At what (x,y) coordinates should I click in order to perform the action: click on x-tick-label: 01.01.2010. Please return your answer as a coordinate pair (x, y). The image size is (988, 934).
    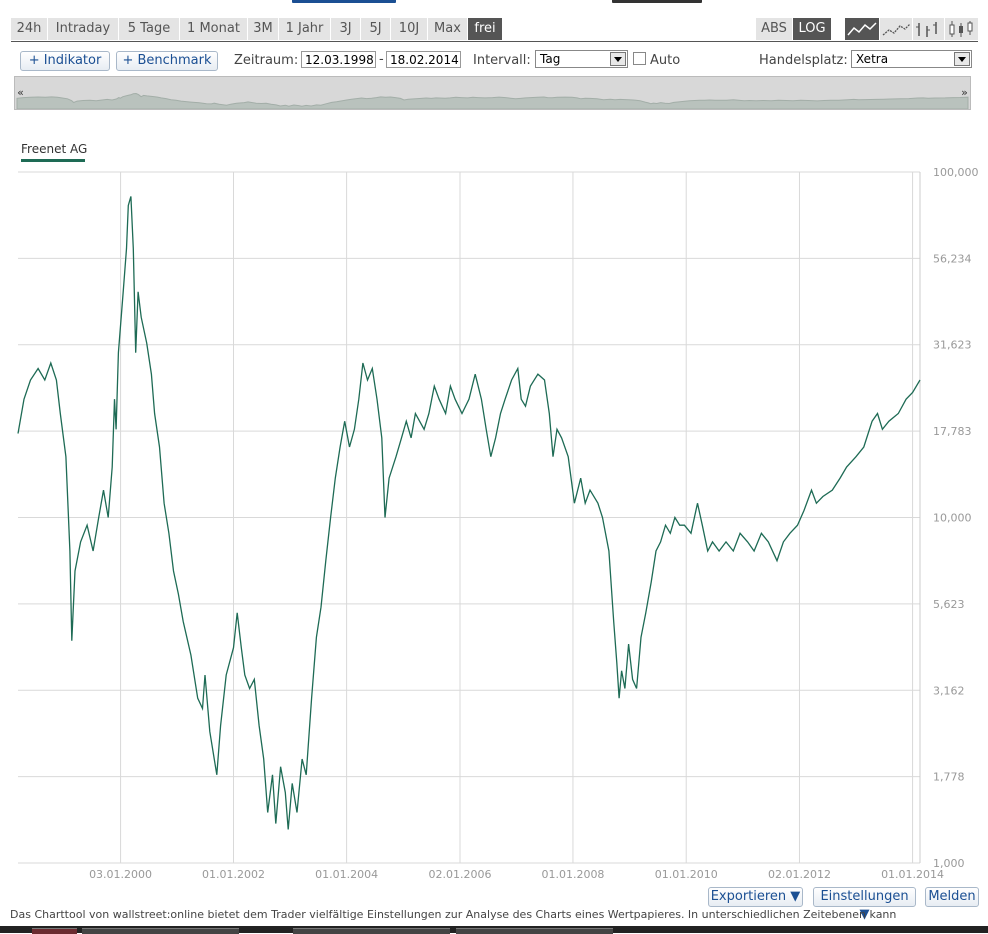
    Looking at the image, I should click on (686, 874).